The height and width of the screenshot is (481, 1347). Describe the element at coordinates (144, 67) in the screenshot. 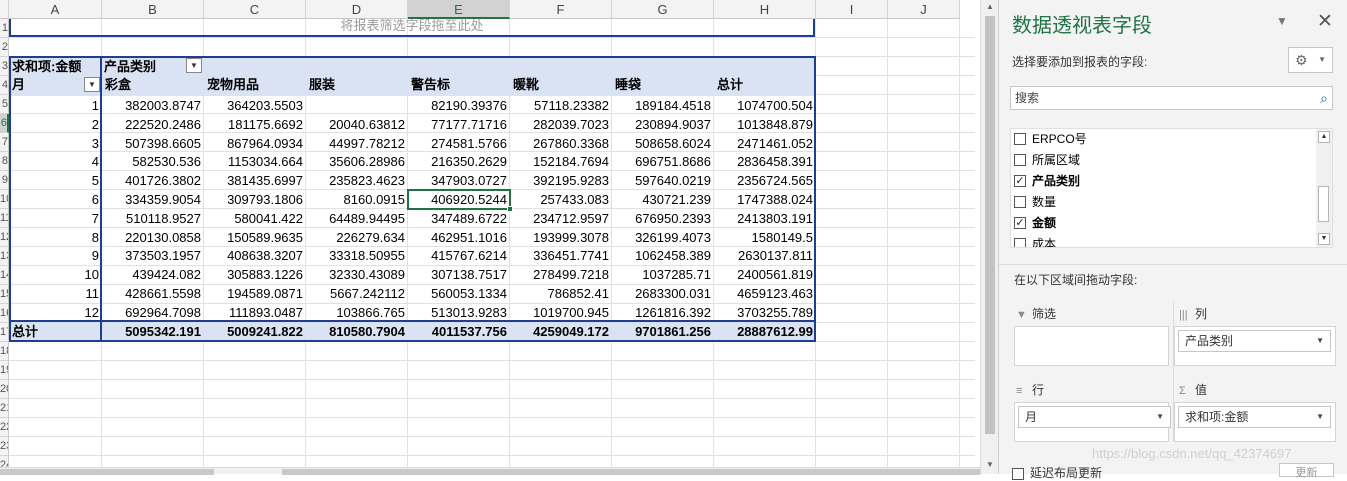

I see `pivot-column-field-label: 产品类别` at that location.